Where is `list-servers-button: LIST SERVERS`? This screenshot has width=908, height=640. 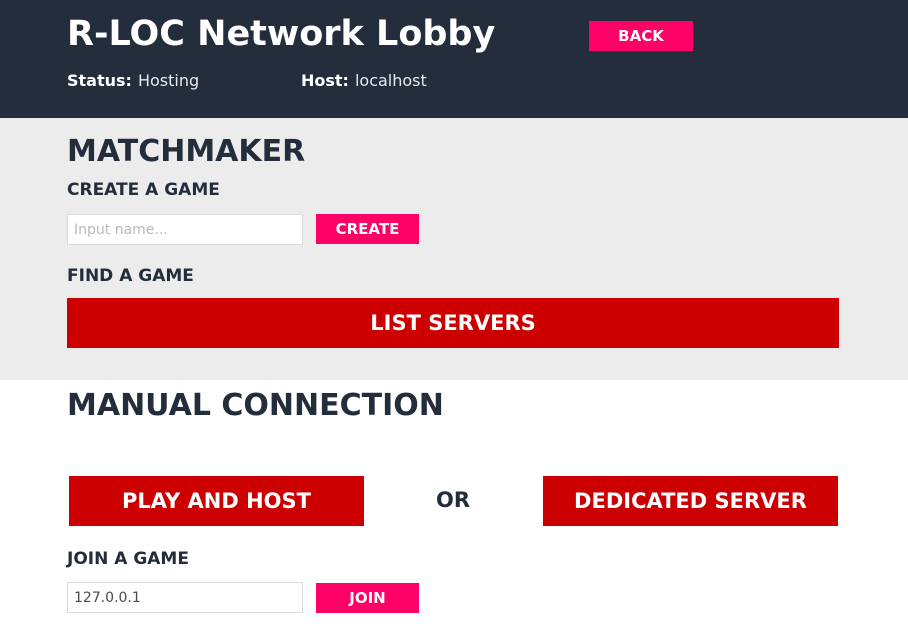 list-servers-button: LIST SERVERS is located at coordinates (453, 323).